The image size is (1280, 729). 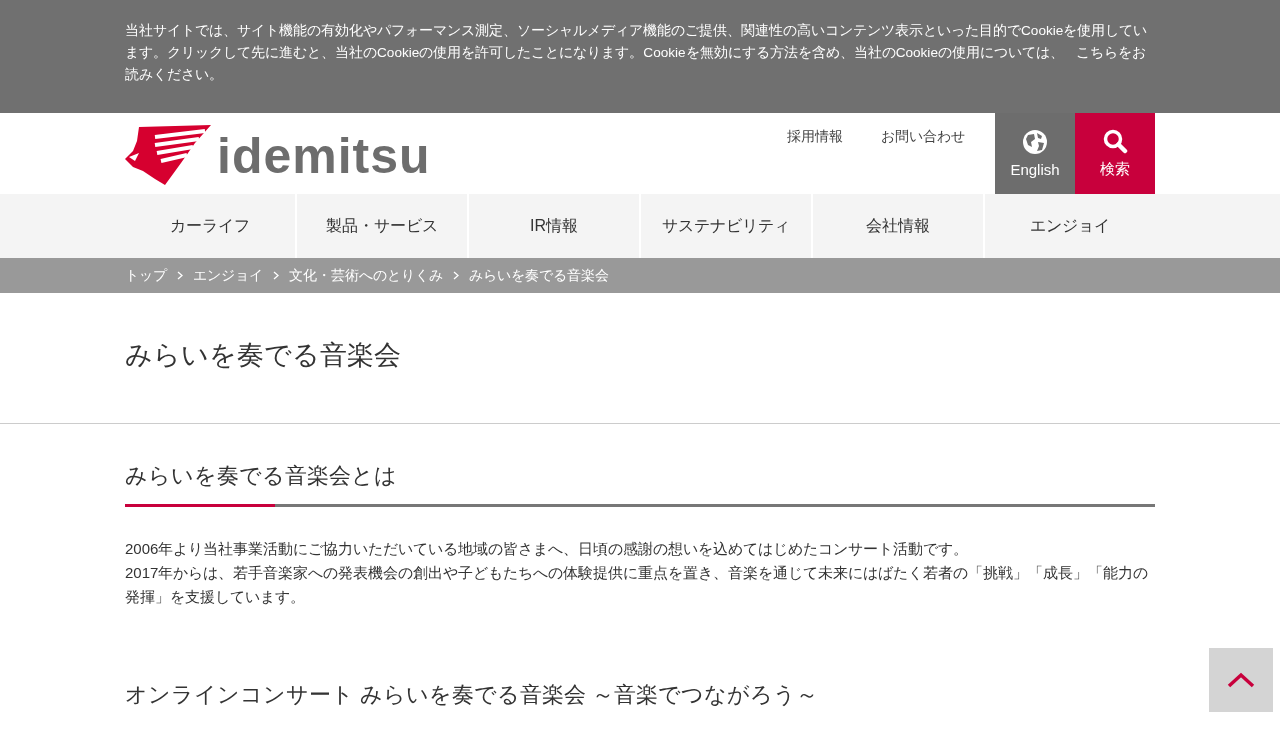 I want to click on english-button: English, so click(x=1035, y=153).